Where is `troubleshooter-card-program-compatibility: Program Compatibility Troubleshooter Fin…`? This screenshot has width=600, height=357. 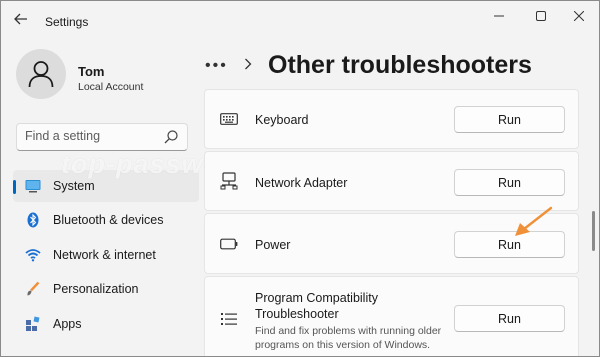 troubleshooter-card-program-compatibility: Program Compatibility Troubleshooter Fin… is located at coordinates (391, 316).